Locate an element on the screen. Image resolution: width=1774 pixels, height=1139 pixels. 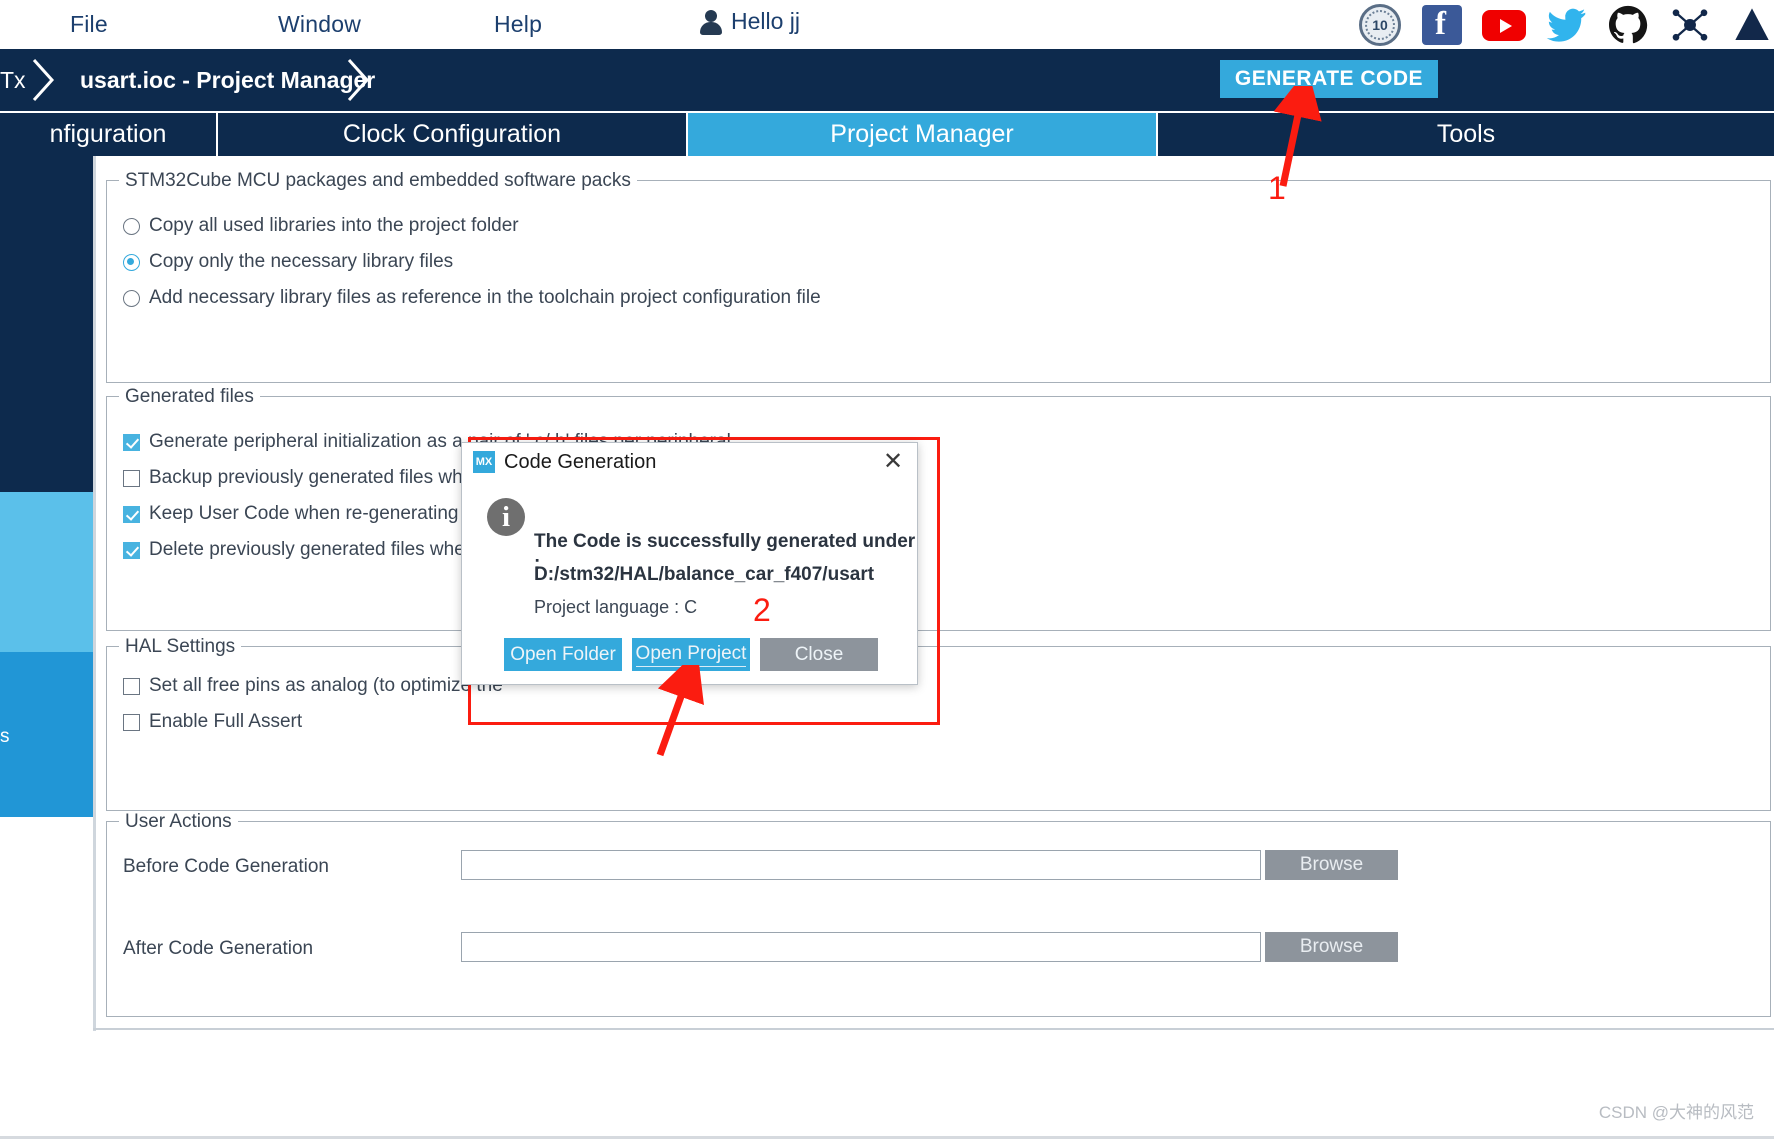
anniversary-10-years-badge-icon: 10 is located at coordinates (1380, 25).